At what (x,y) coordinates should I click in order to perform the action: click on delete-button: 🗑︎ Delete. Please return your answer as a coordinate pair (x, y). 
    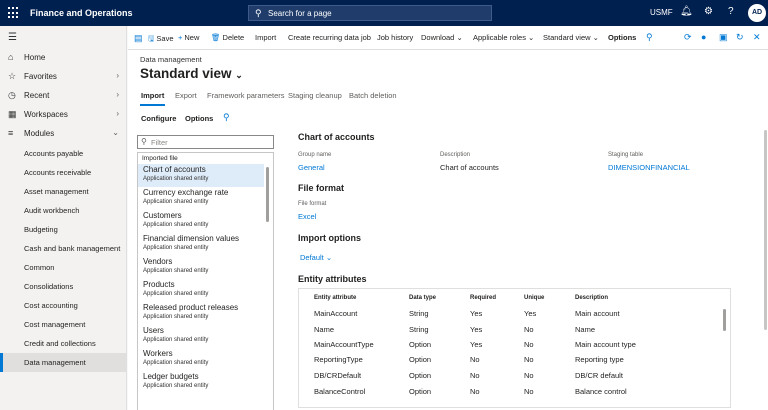
    Looking at the image, I should click on (227, 37).